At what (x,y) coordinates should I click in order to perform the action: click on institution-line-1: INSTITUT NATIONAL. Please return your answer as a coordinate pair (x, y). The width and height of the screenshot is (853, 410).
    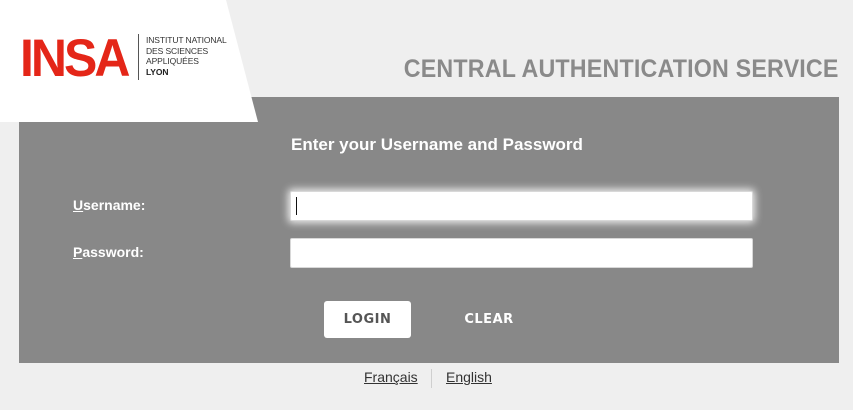
    Looking at the image, I should click on (186, 40).